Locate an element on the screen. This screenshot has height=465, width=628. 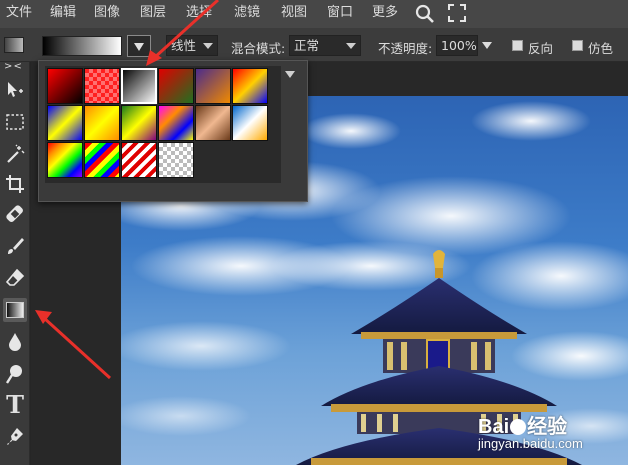
gradient-preview is located at coordinates (14, 45).